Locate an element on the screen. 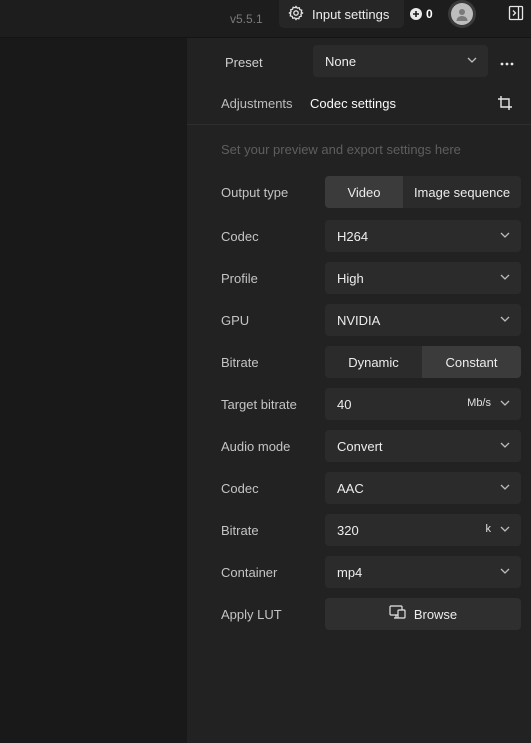  gear-icon is located at coordinates (296, 14).